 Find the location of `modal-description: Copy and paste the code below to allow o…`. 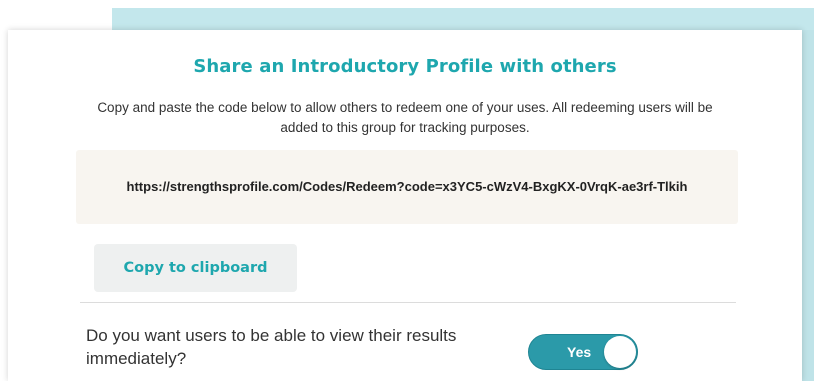

modal-description: Copy and paste the code below to allow o… is located at coordinates (405, 117).